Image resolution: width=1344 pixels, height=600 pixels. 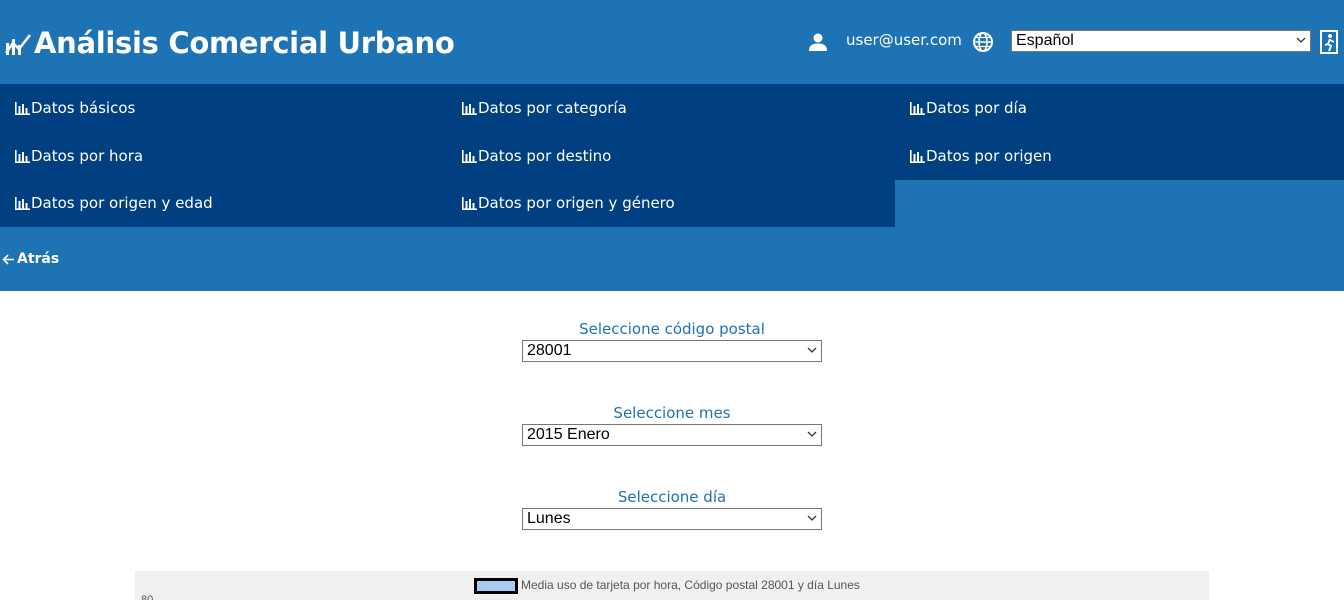 What do you see at coordinates (568, 434) in the screenshot?
I see `month-value: 2015 Enero` at bounding box center [568, 434].